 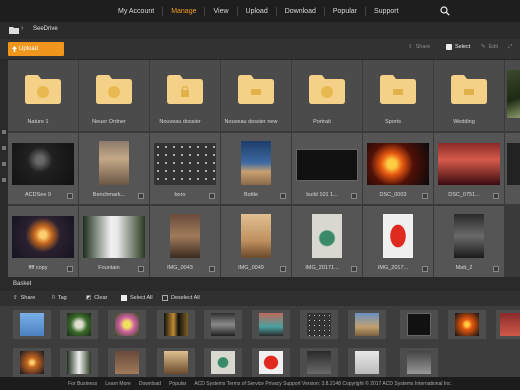 I want to click on basket-header: Basket, so click(x=260, y=284).